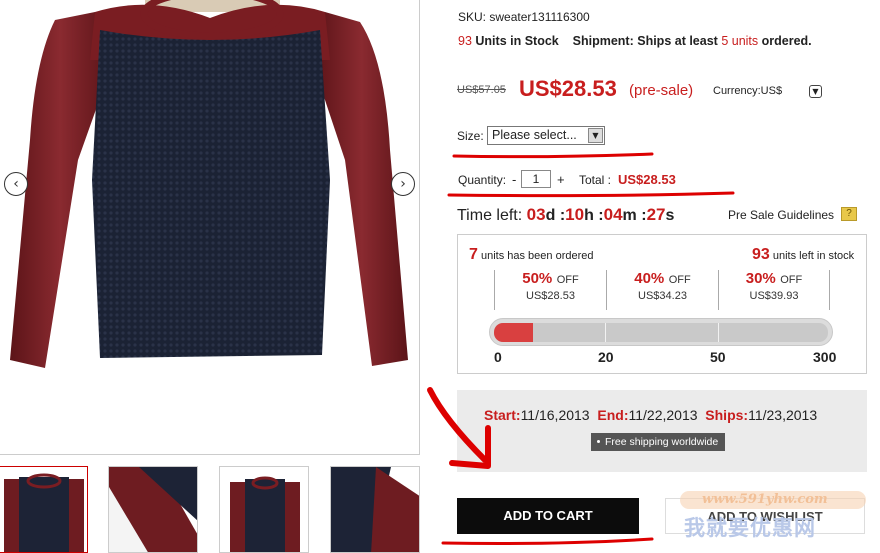 This screenshot has width=880, height=553. What do you see at coordinates (482, 180) in the screenshot?
I see `quantity-label: Quantity:` at bounding box center [482, 180].